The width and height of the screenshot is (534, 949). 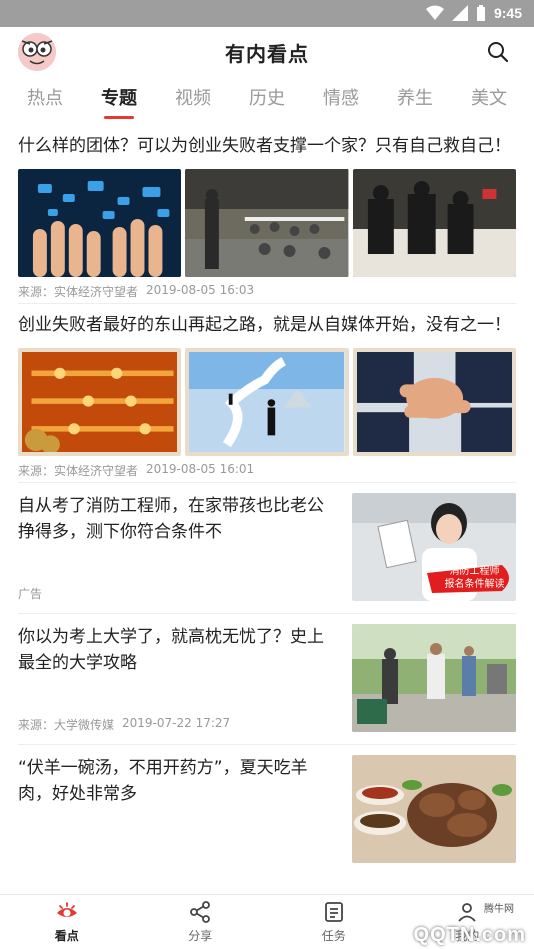 What do you see at coordinates (200, 936) in the screenshot?
I see `nav-label: 分享` at bounding box center [200, 936].